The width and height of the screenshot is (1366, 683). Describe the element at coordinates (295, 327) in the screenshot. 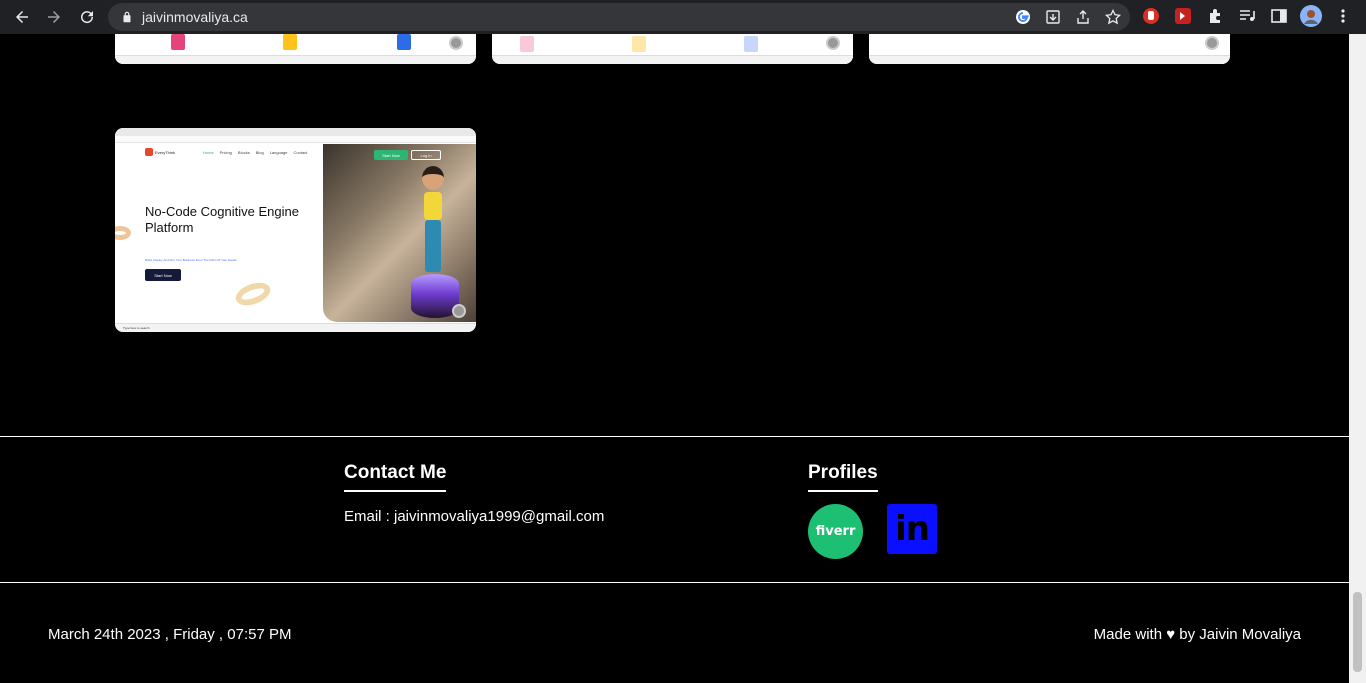

I see `taskbar: Type here to search` at that location.